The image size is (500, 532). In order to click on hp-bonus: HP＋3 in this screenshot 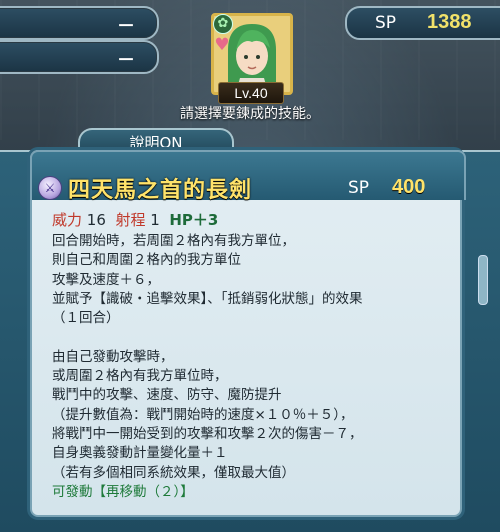, I will do `click(194, 220)`.